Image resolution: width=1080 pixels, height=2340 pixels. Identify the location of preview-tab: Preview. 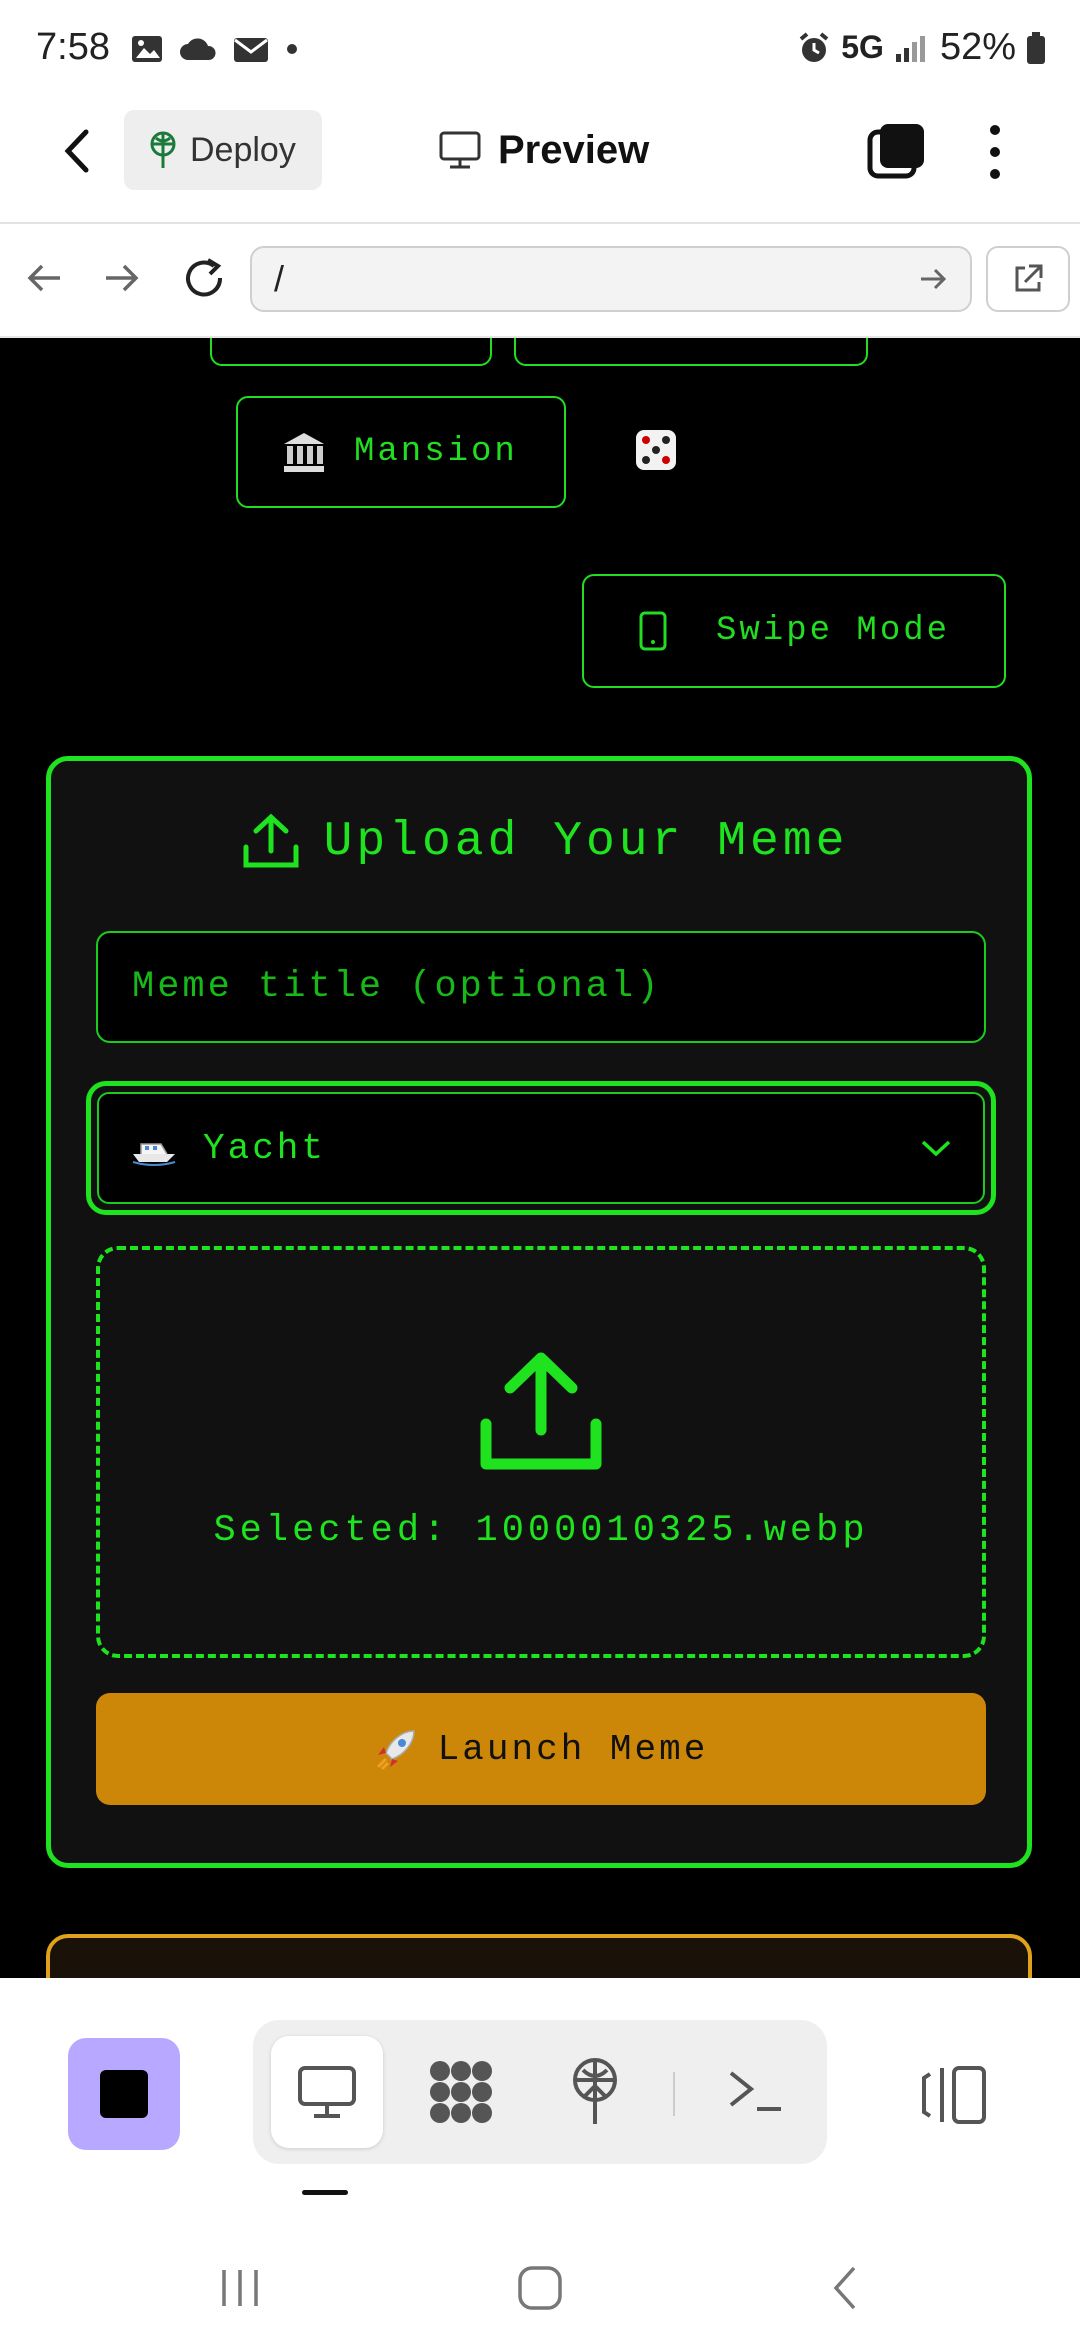
(543, 150).